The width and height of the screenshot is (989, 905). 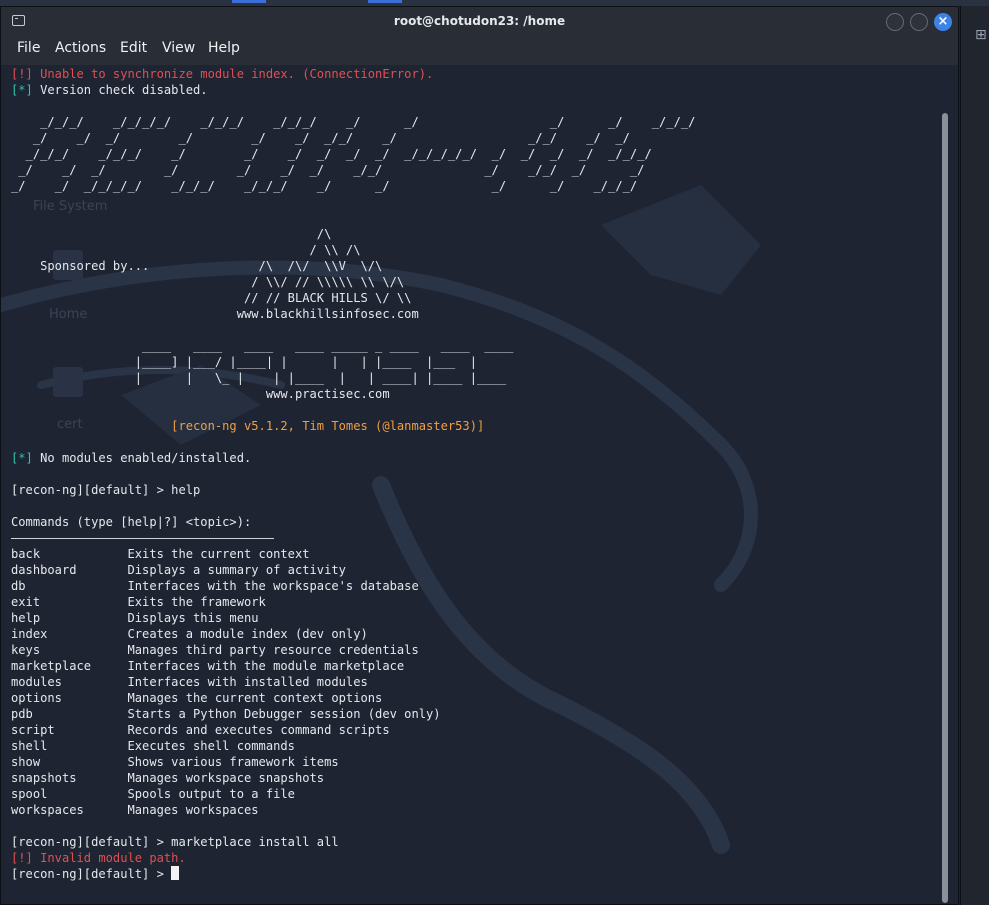 What do you see at coordinates (353, 618) in the screenshot?
I see `terminal-line: help Displays this menu` at bounding box center [353, 618].